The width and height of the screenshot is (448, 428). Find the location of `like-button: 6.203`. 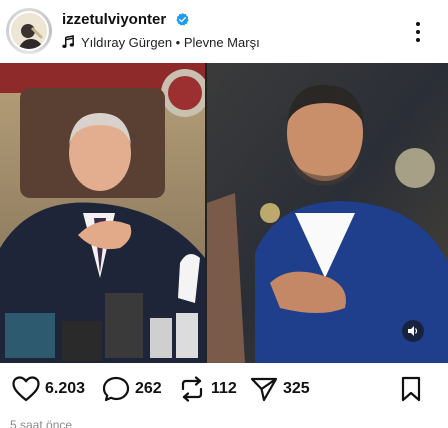

like-button: 6.203 is located at coordinates (48, 389).